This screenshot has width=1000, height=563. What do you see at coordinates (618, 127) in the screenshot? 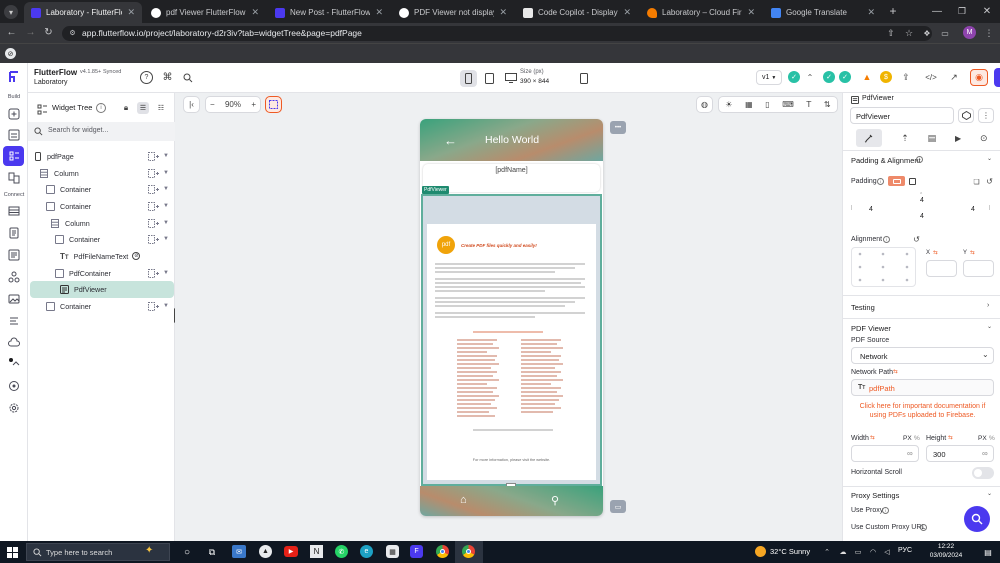
I see `overflow-badge-icon: •••` at bounding box center [618, 127].